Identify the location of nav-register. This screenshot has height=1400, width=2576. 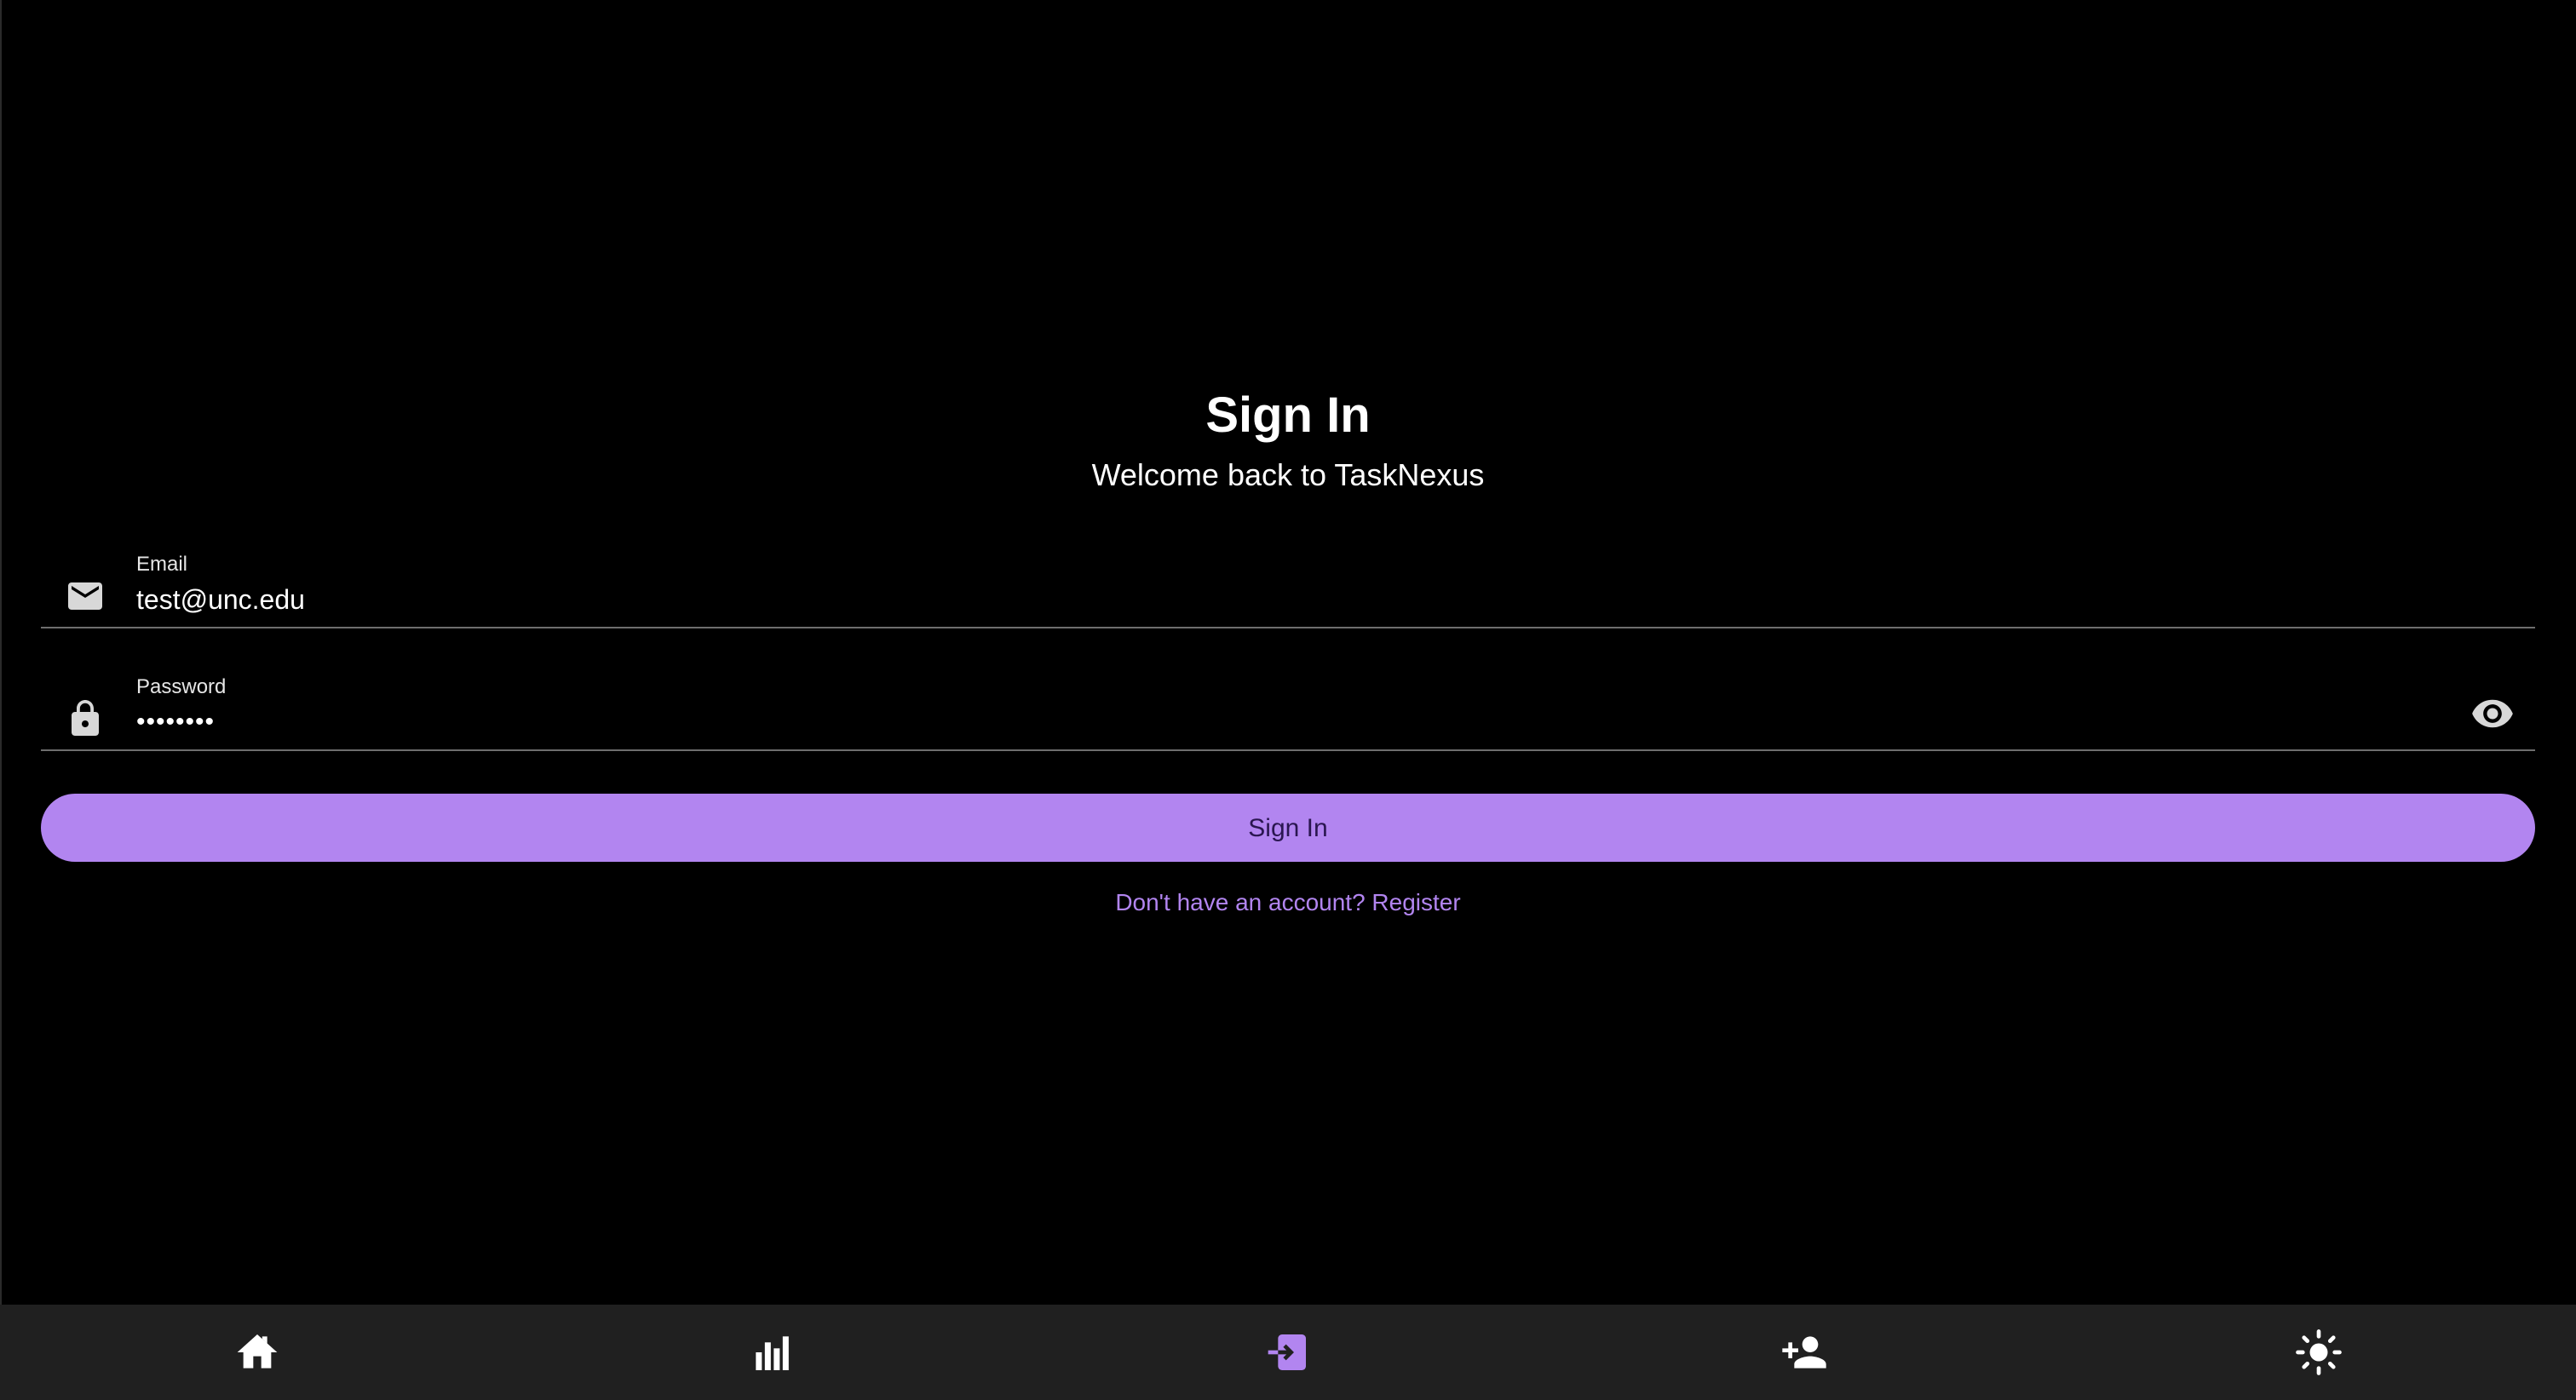
(1804, 1352).